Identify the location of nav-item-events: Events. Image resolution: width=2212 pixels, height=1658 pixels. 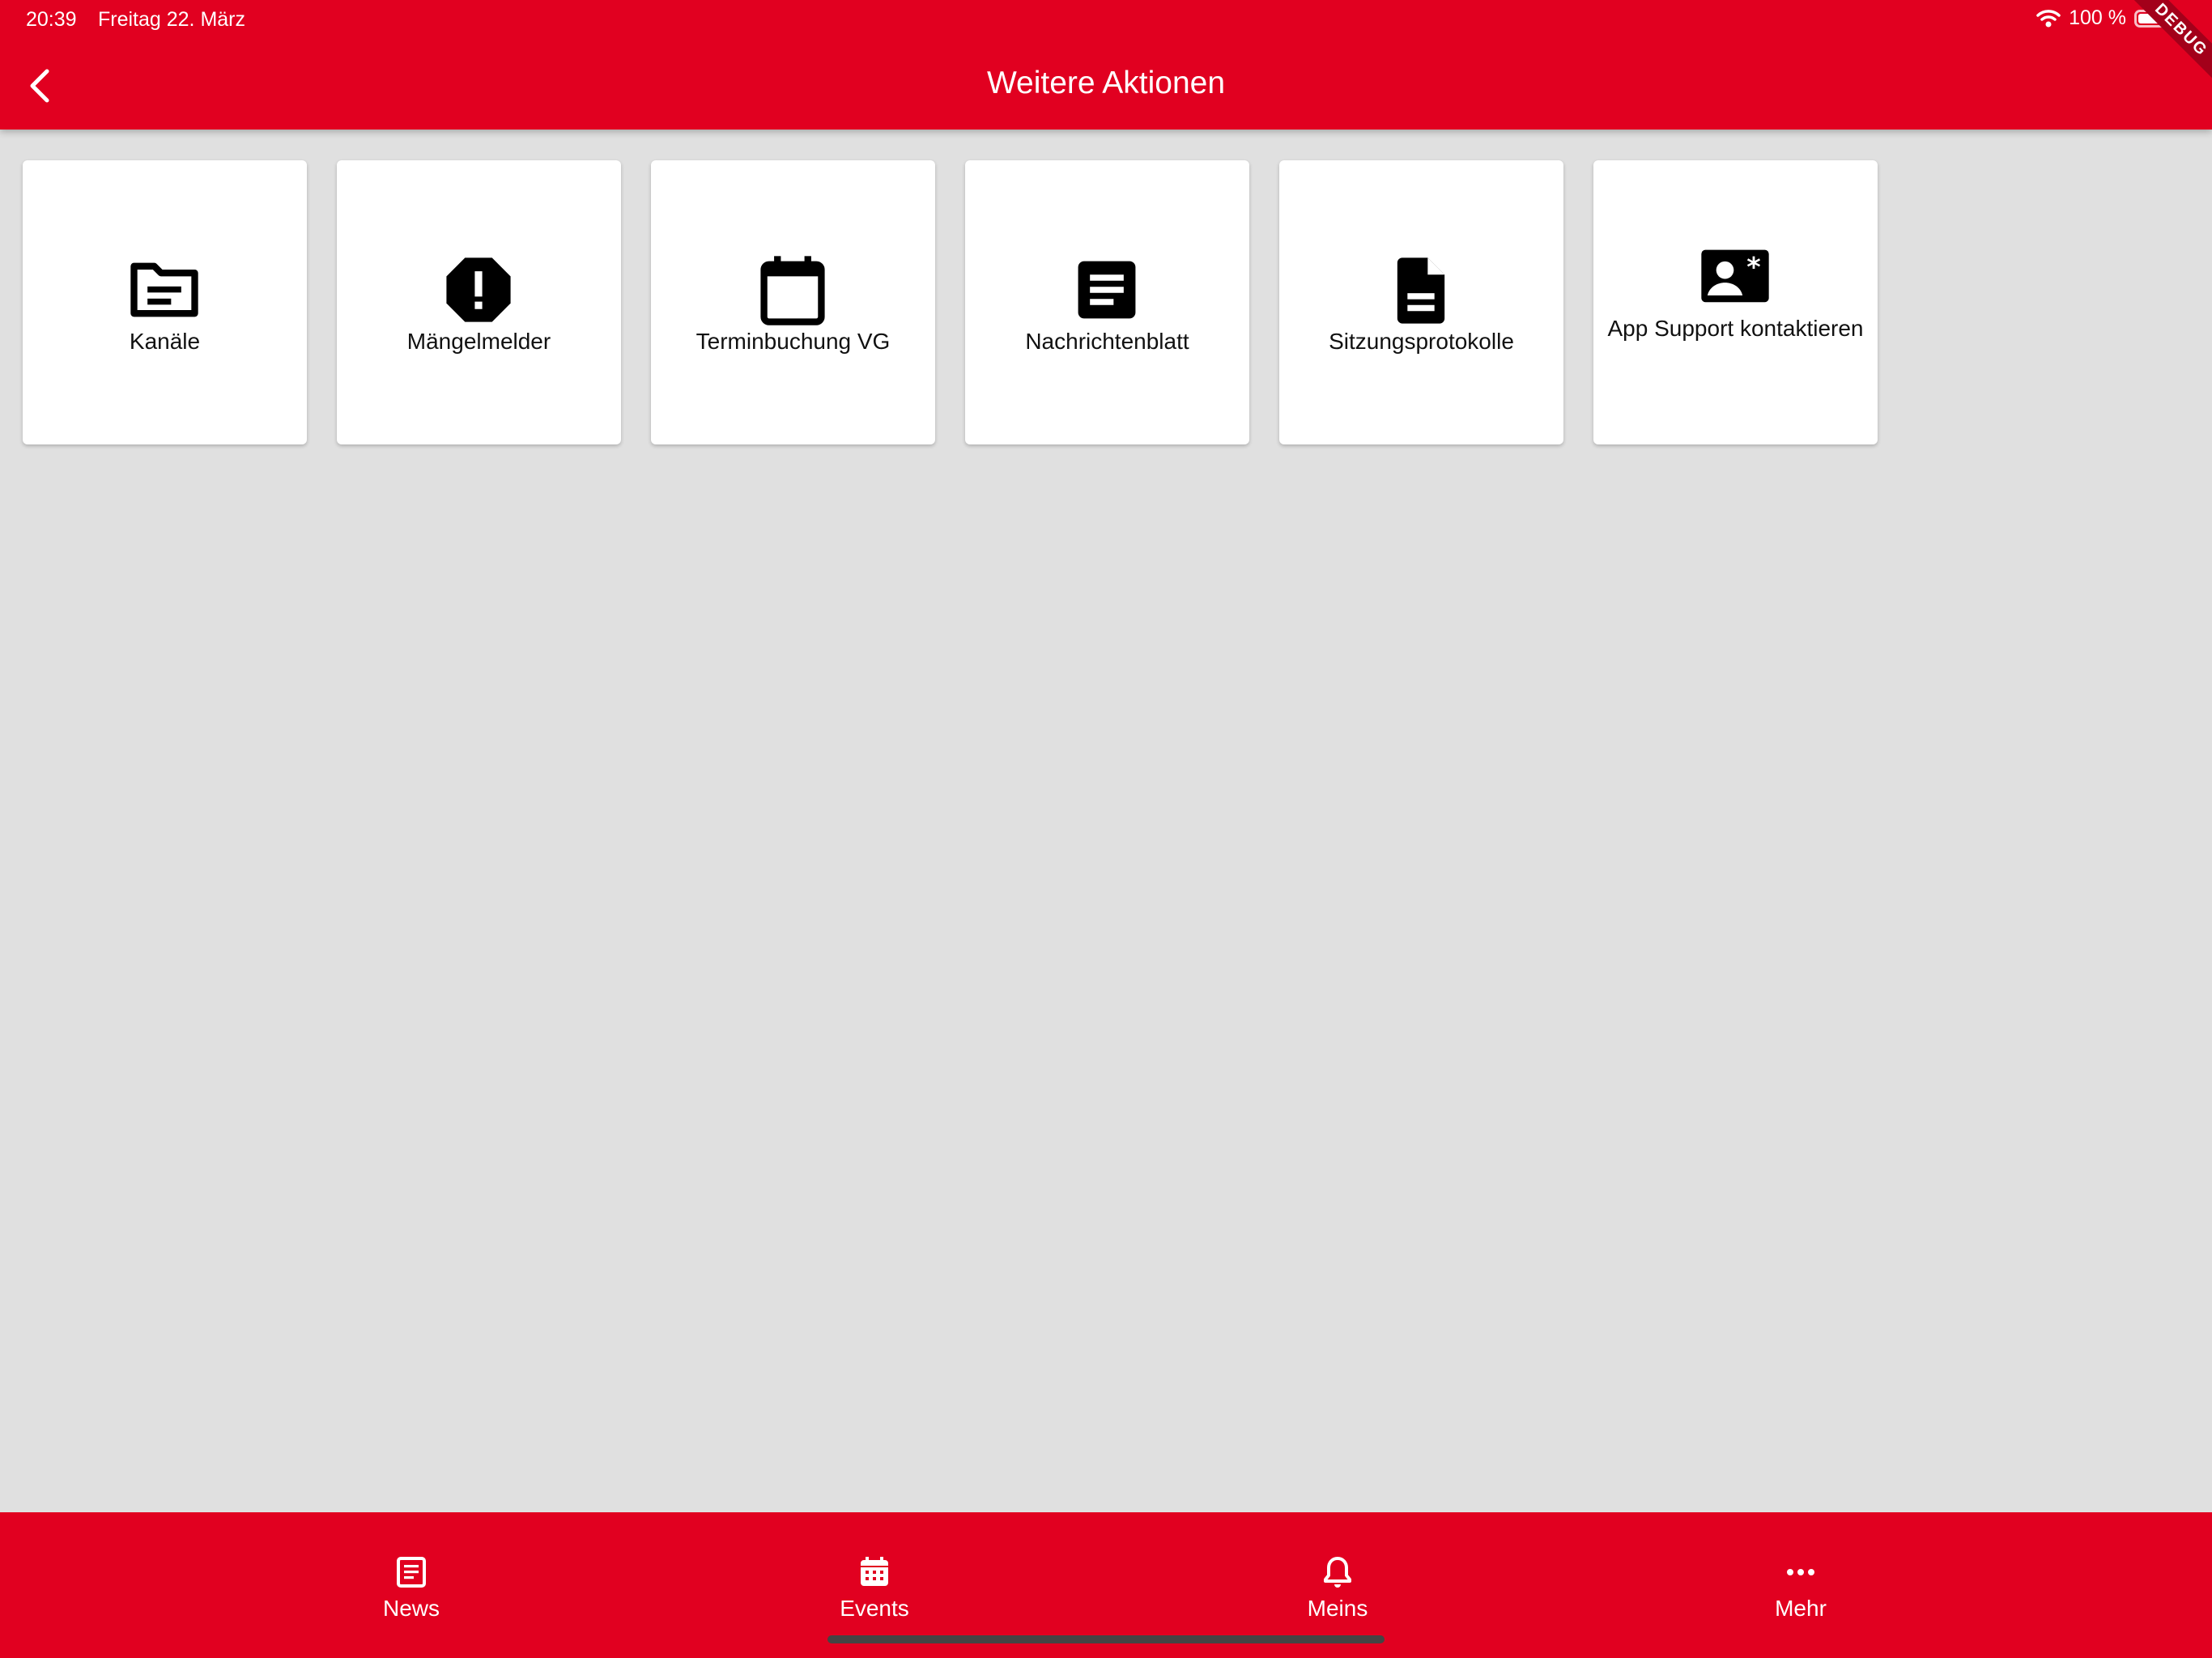
(875, 1593).